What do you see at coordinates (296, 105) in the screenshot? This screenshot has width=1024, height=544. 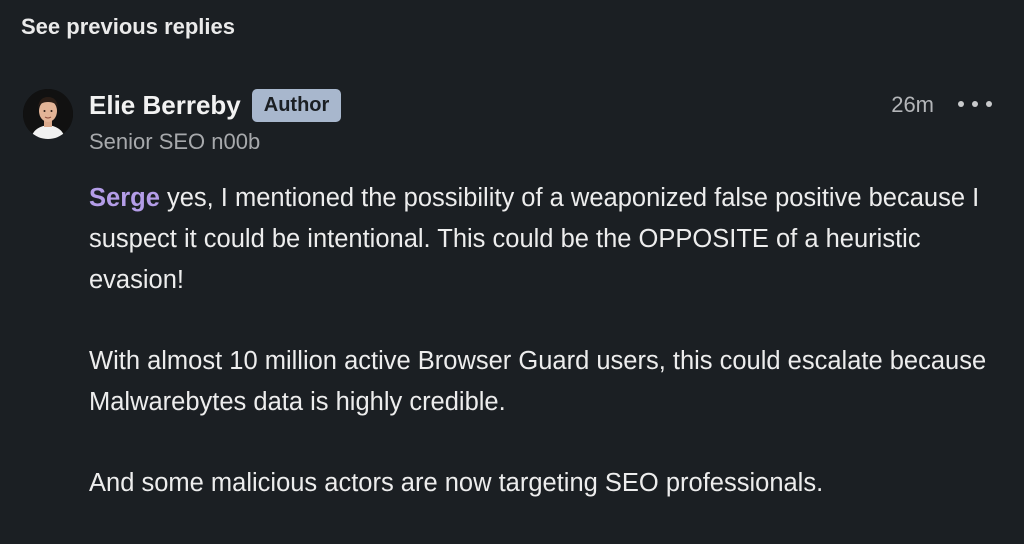 I see `author-badge: Author` at bounding box center [296, 105].